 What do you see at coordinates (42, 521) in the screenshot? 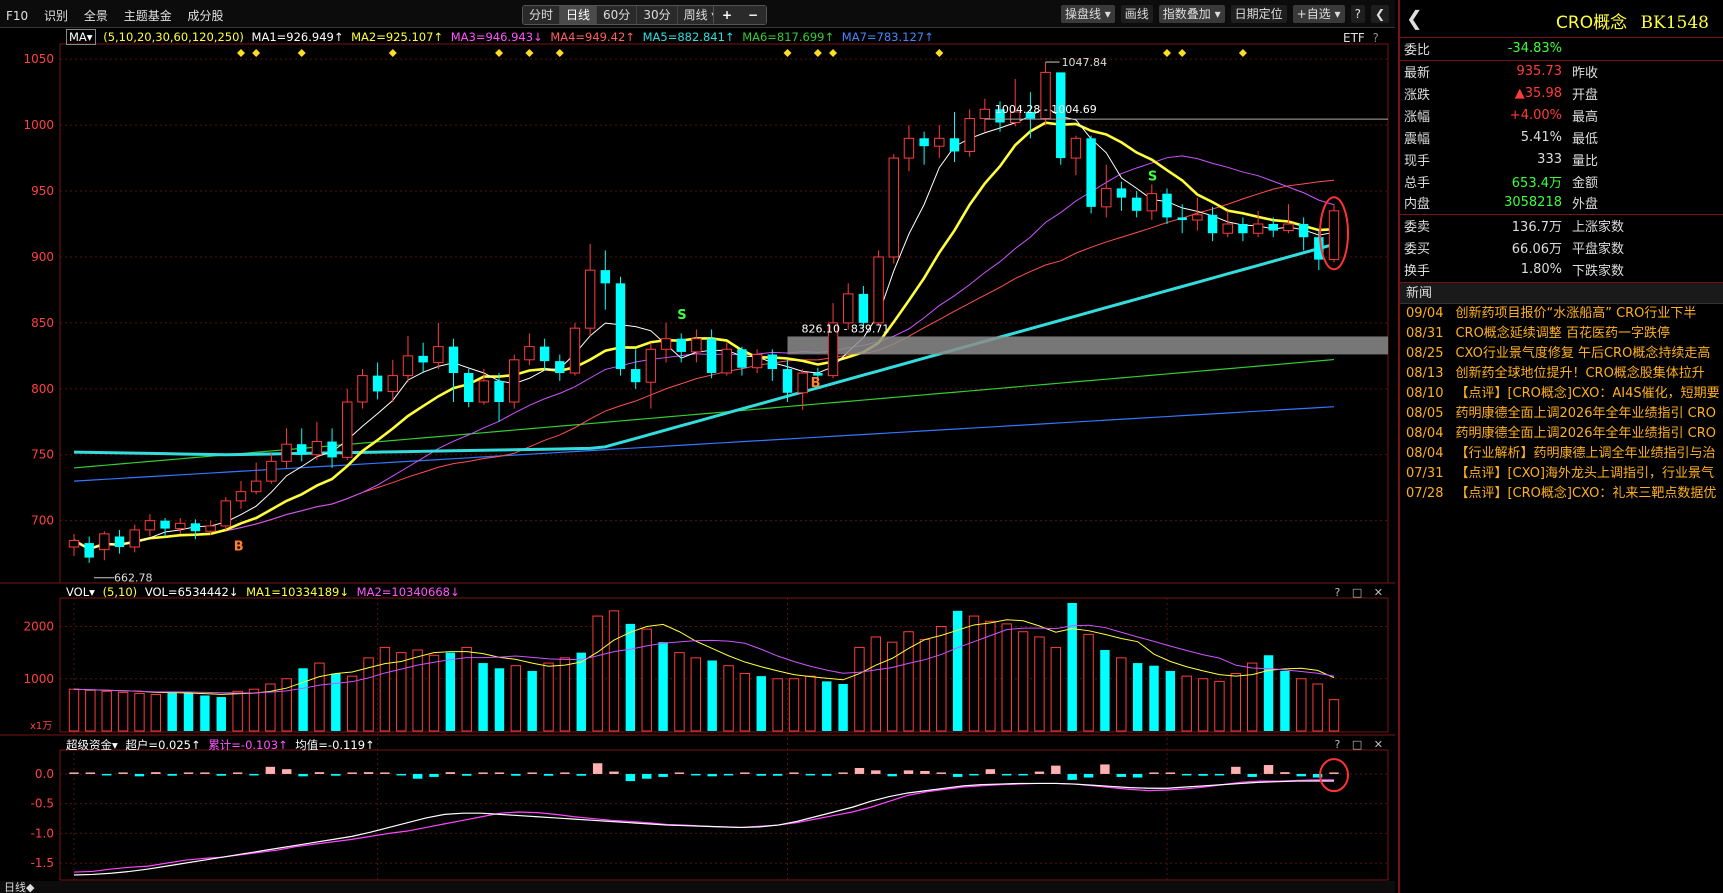
I see `y-tick-label: 700` at bounding box center [42, 521].